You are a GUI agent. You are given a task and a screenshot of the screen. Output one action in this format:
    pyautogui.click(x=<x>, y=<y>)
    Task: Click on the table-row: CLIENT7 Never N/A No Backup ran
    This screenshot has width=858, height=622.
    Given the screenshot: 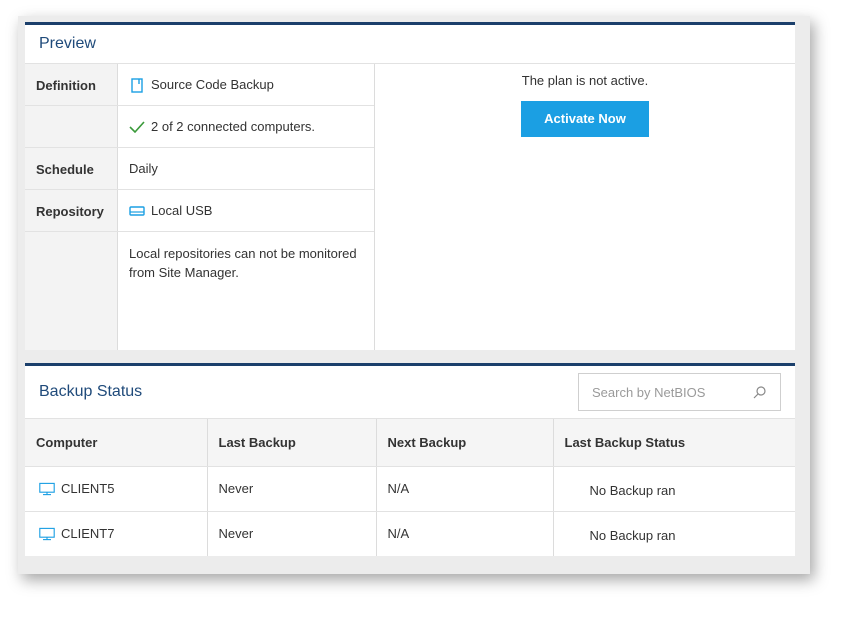 What is the action you would take?
    pyautogui.click(x=410, y=533)
    